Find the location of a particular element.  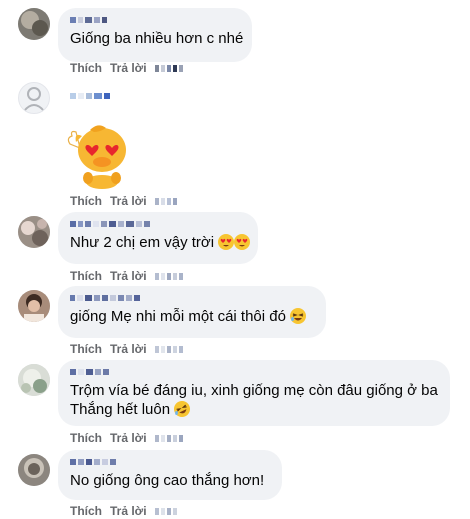

laughing-emoji-icon is located at coordinates (298, 319).